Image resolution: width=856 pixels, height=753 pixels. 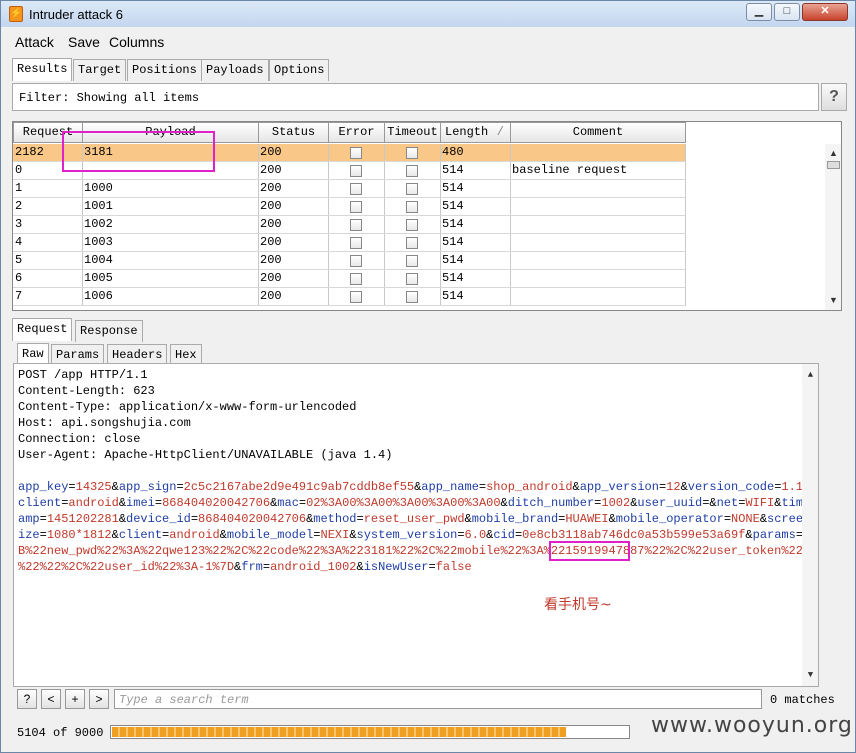 What do you see at coordinates (138, 151) in the screenshot?
I see `payload-highlight-box` at bounding box center [138, 151].